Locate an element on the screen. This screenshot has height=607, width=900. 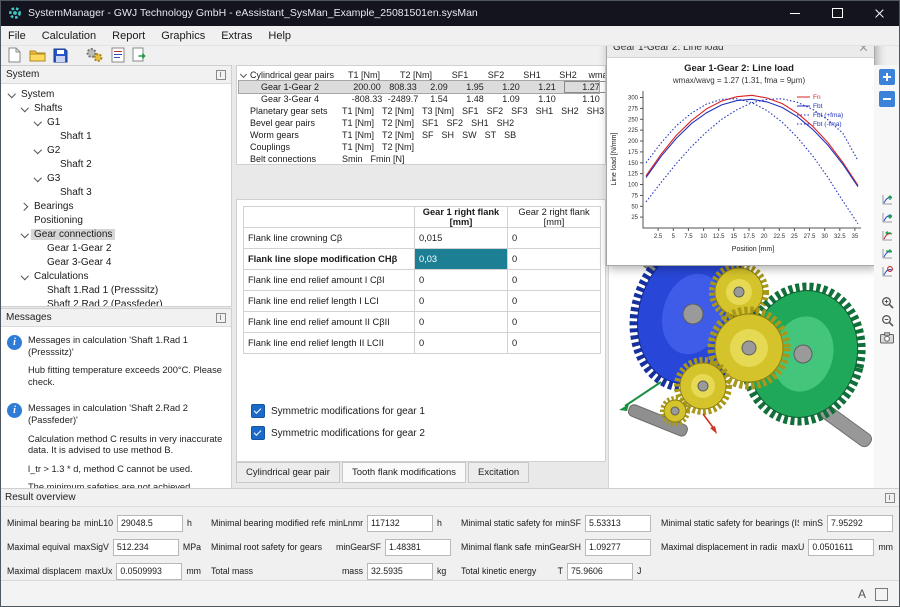
curve-shift-left-button is located at coordinates (887, 235).